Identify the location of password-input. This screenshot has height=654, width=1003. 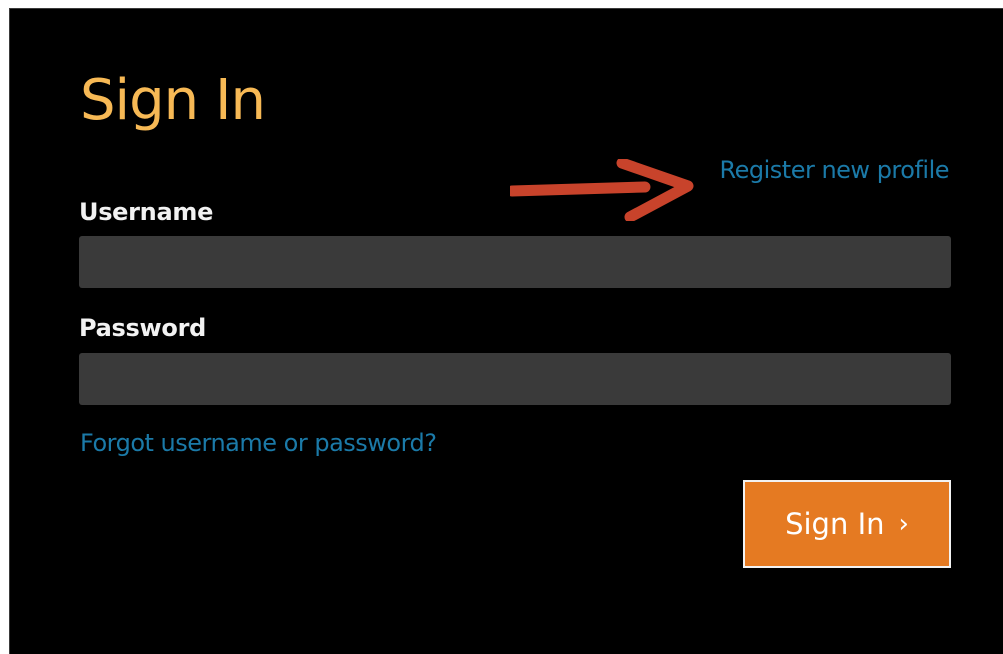
(515, 379).